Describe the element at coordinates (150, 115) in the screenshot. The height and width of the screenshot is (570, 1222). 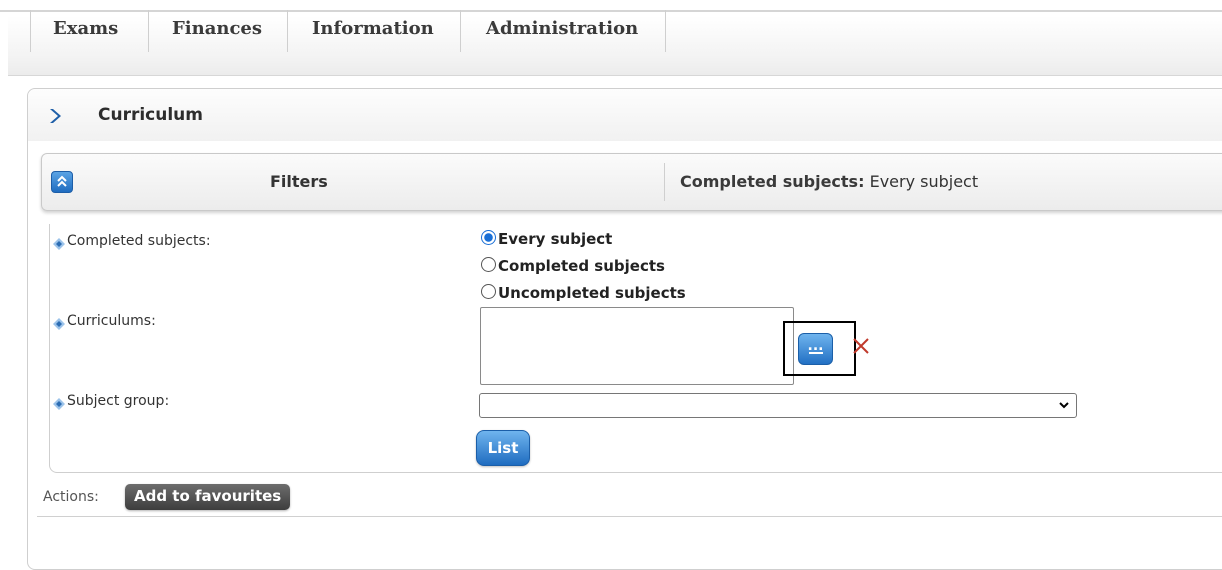
I see `page-title: Curriculum` at that location.